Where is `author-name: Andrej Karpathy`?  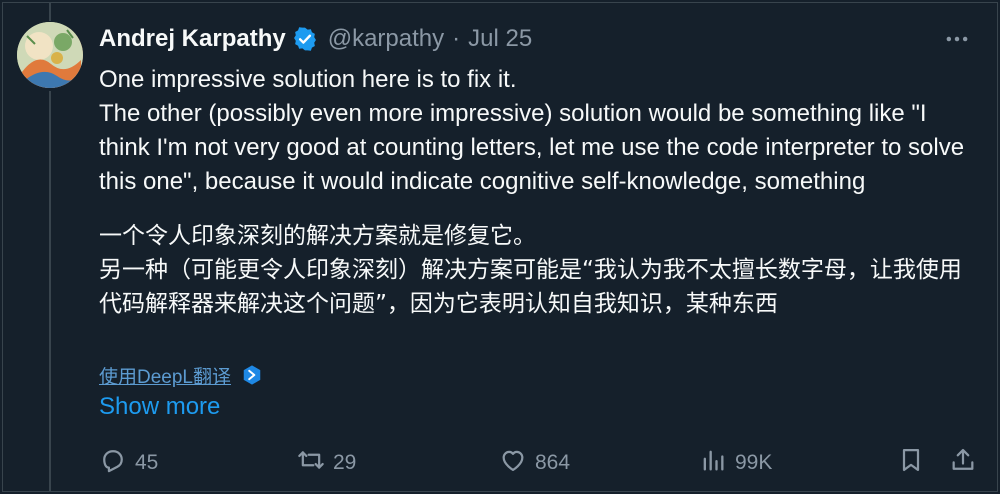
author-name: Andrej Karpathy is located at coordinates (192, 39).